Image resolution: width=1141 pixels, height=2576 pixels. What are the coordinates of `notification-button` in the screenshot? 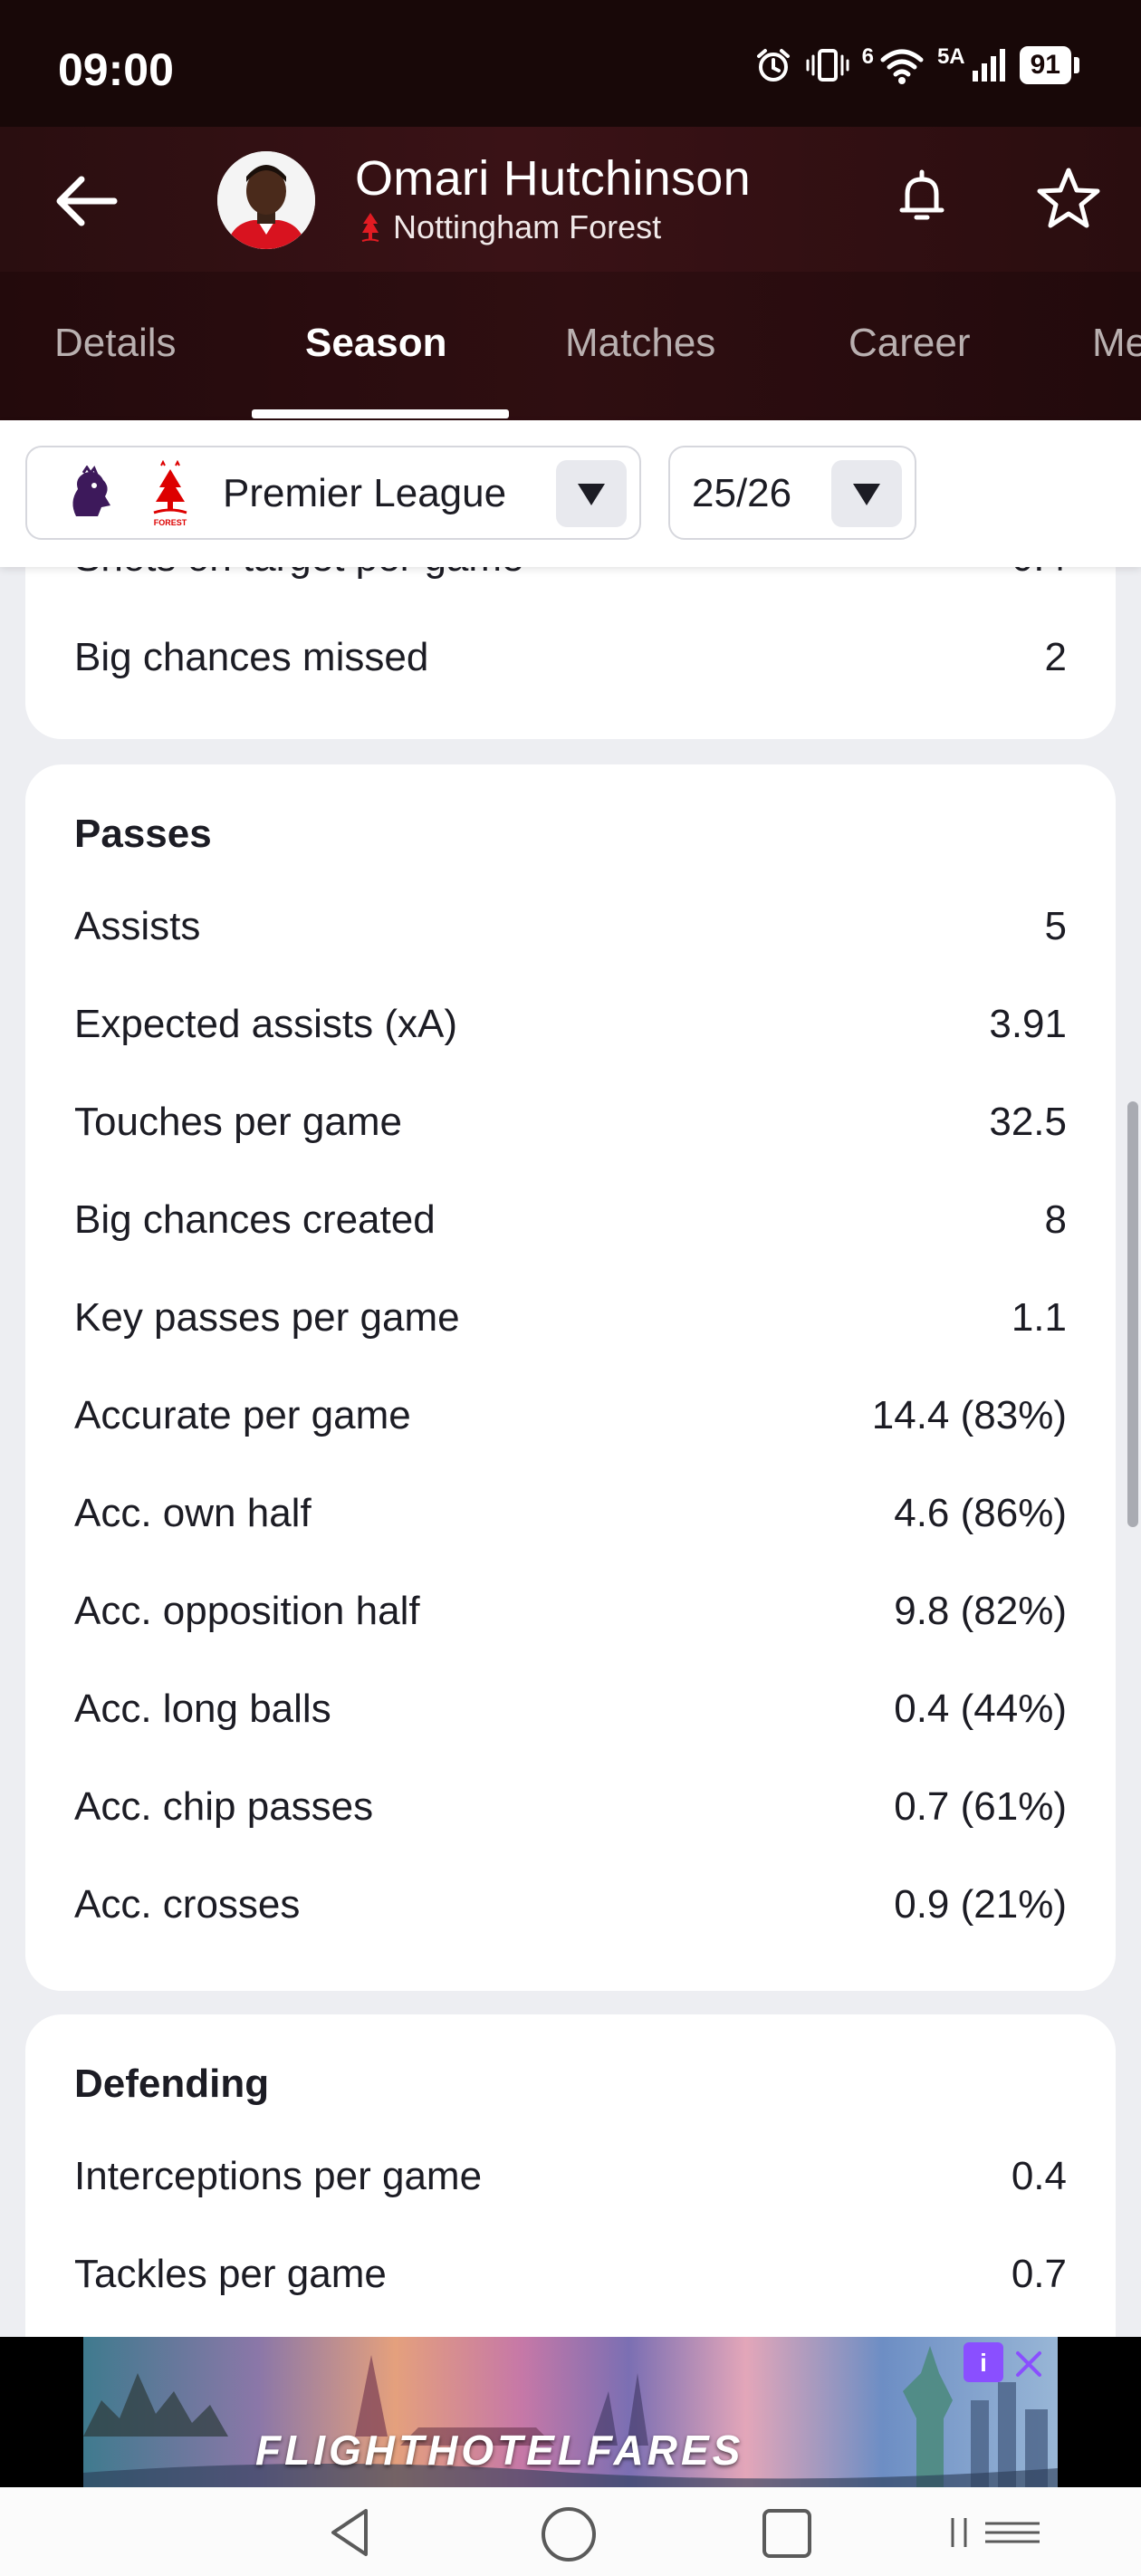 It's located at (922, 197).